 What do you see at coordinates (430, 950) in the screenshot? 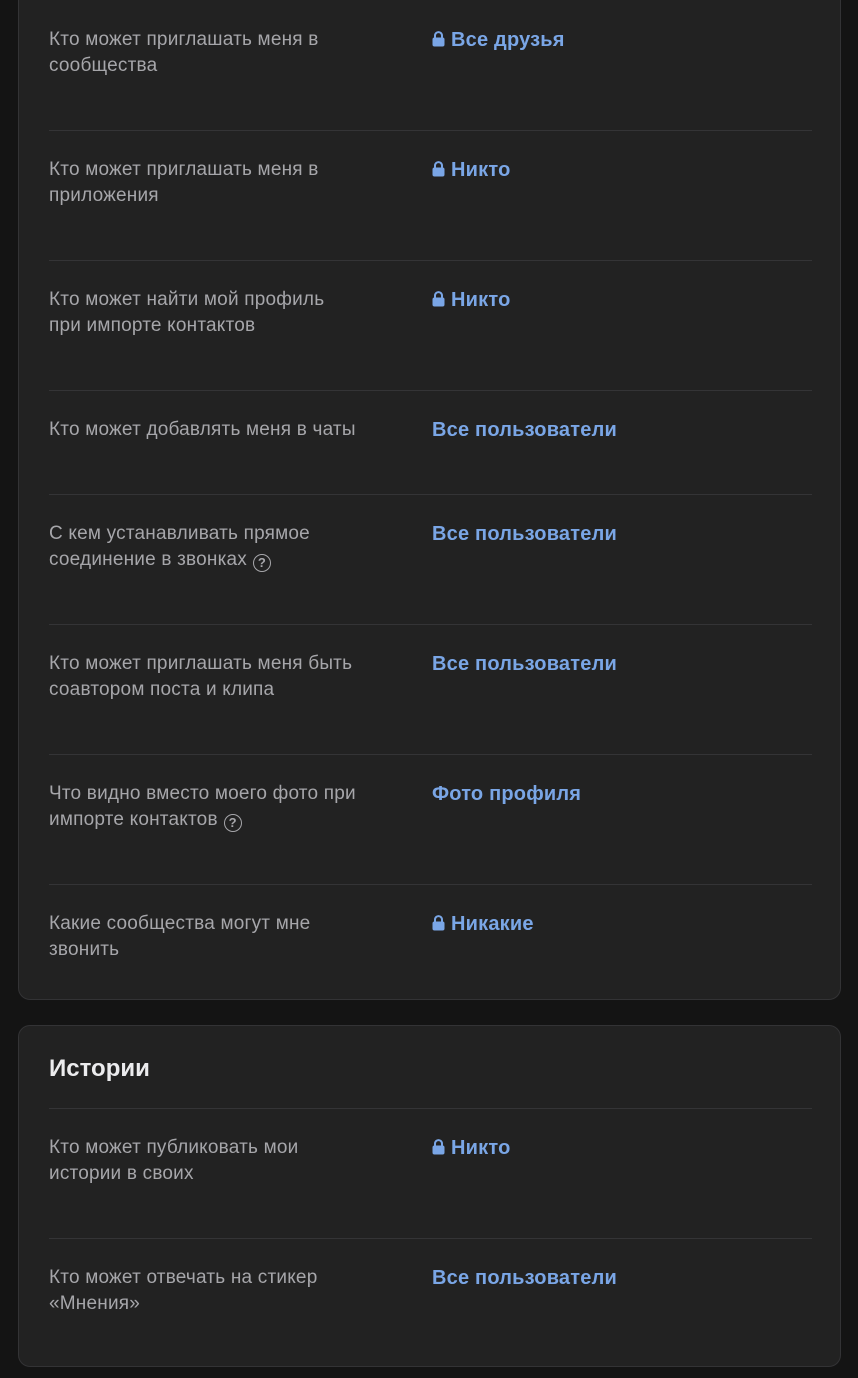
I see `settings-row: Какие сообщества могут мне звонить Никакие` at bounding box center [430, 950].